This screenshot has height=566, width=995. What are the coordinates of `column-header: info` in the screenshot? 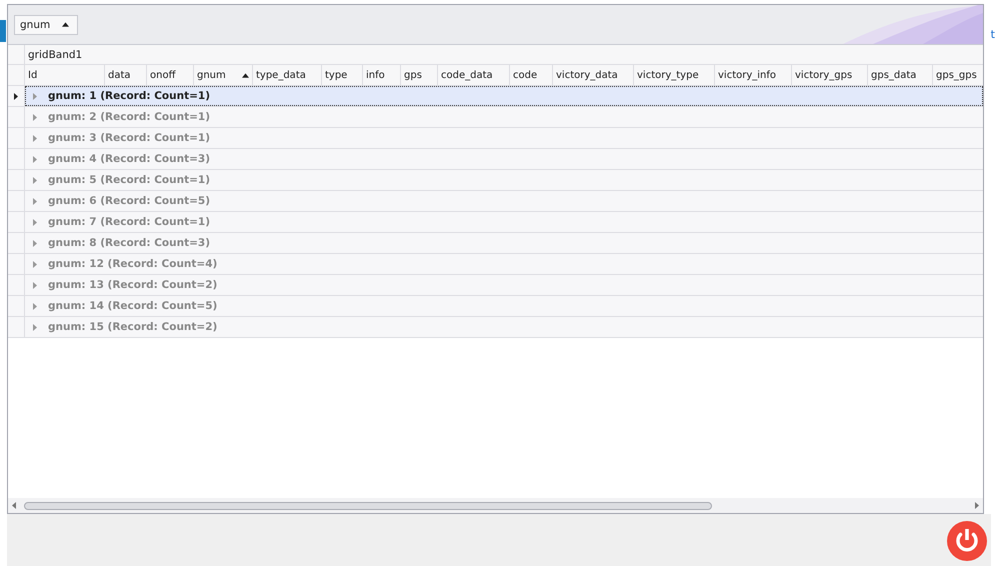 It's located at (382, 75).